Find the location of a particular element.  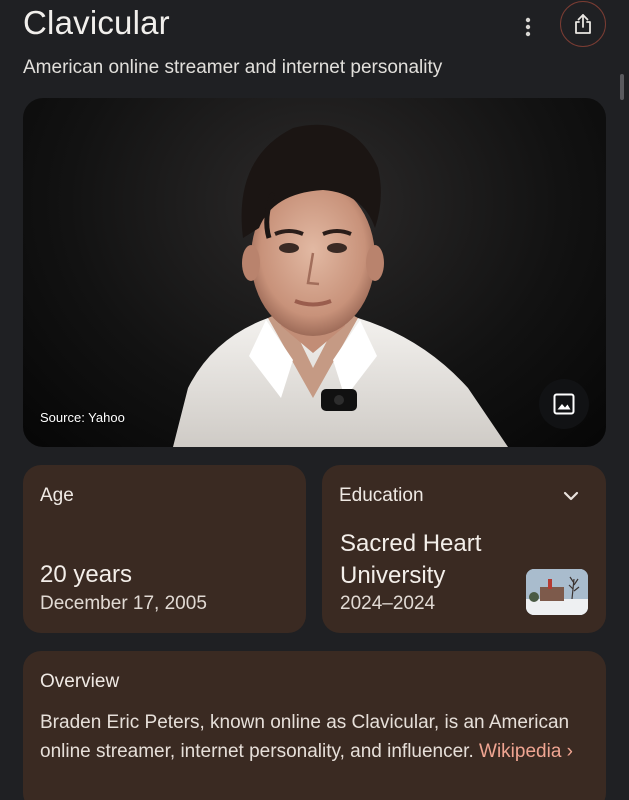

chevron-down-icon is located at coordinates (571, 496).